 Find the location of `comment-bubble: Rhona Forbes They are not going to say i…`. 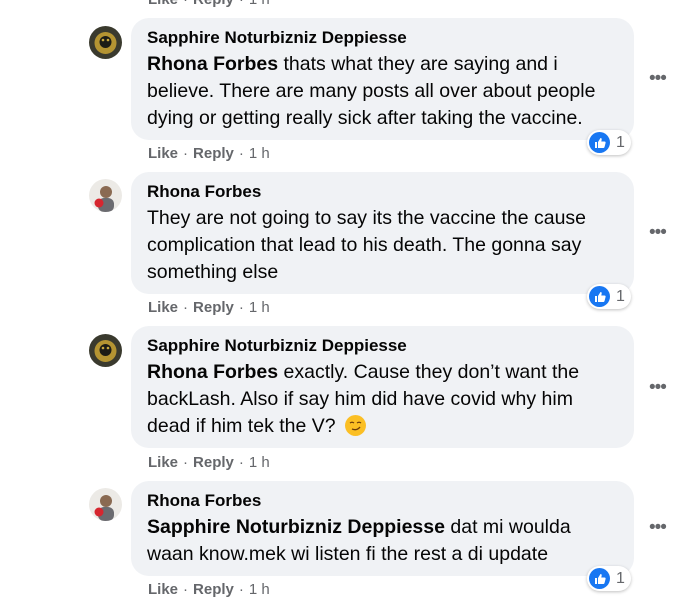

comment-bubble: Rhona Forbes They are not going to say i… is located at coordinates (382, 233).